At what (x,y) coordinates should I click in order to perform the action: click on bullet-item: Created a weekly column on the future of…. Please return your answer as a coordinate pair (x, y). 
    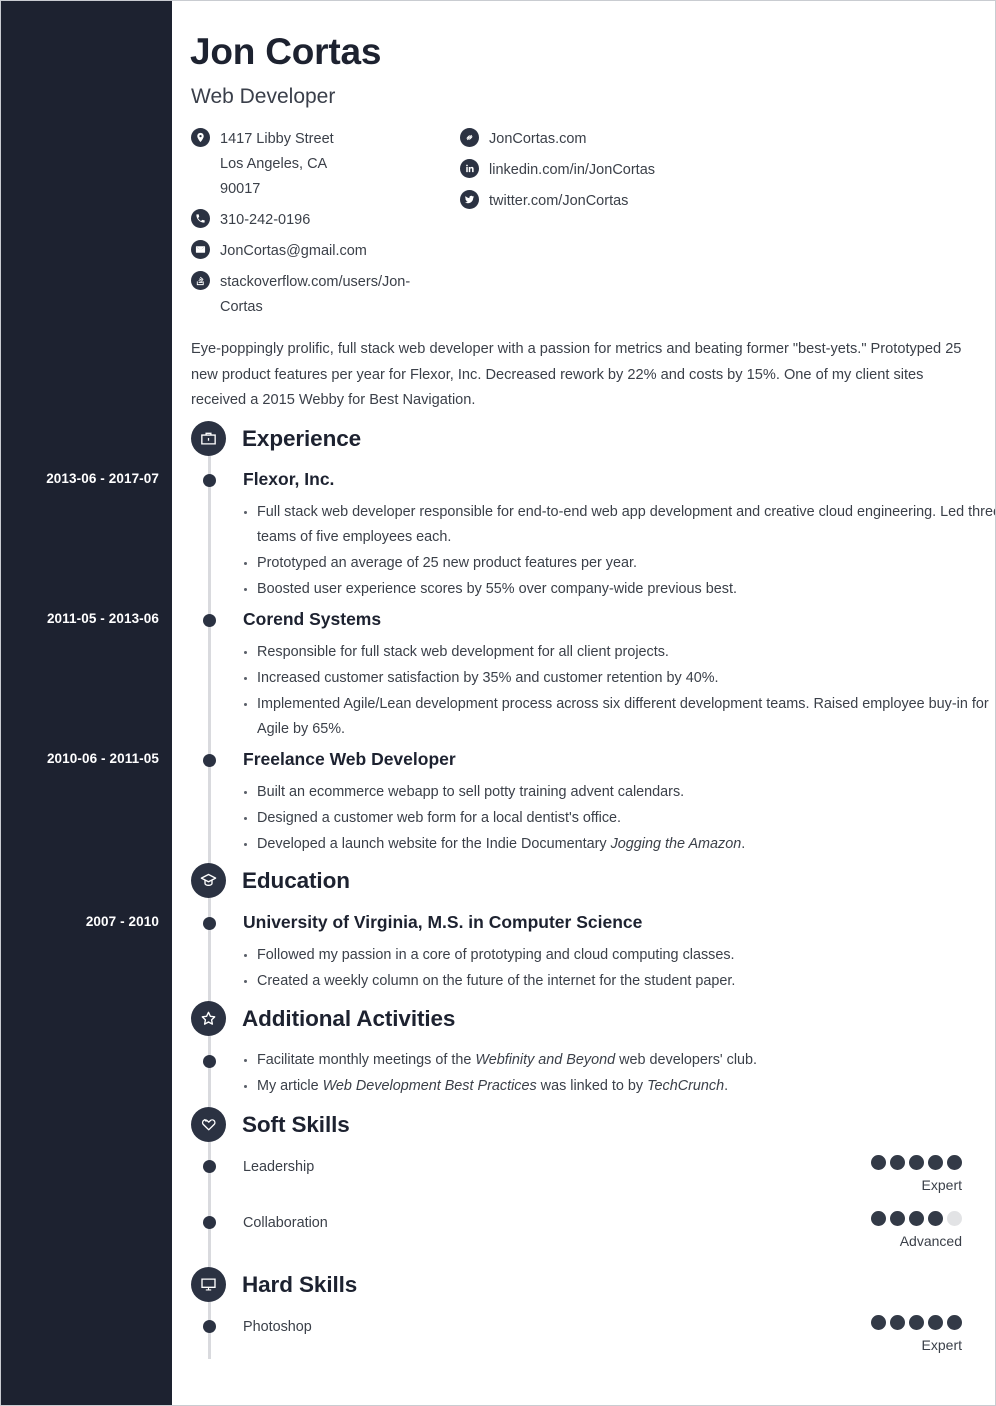
    Looking at the image, I should click on (619, 981).